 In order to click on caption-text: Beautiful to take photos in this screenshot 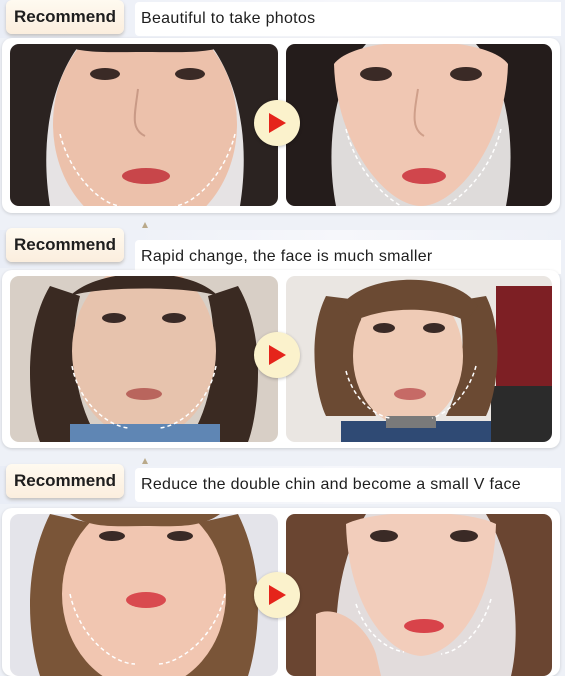, I will do `click(348, 19)`.